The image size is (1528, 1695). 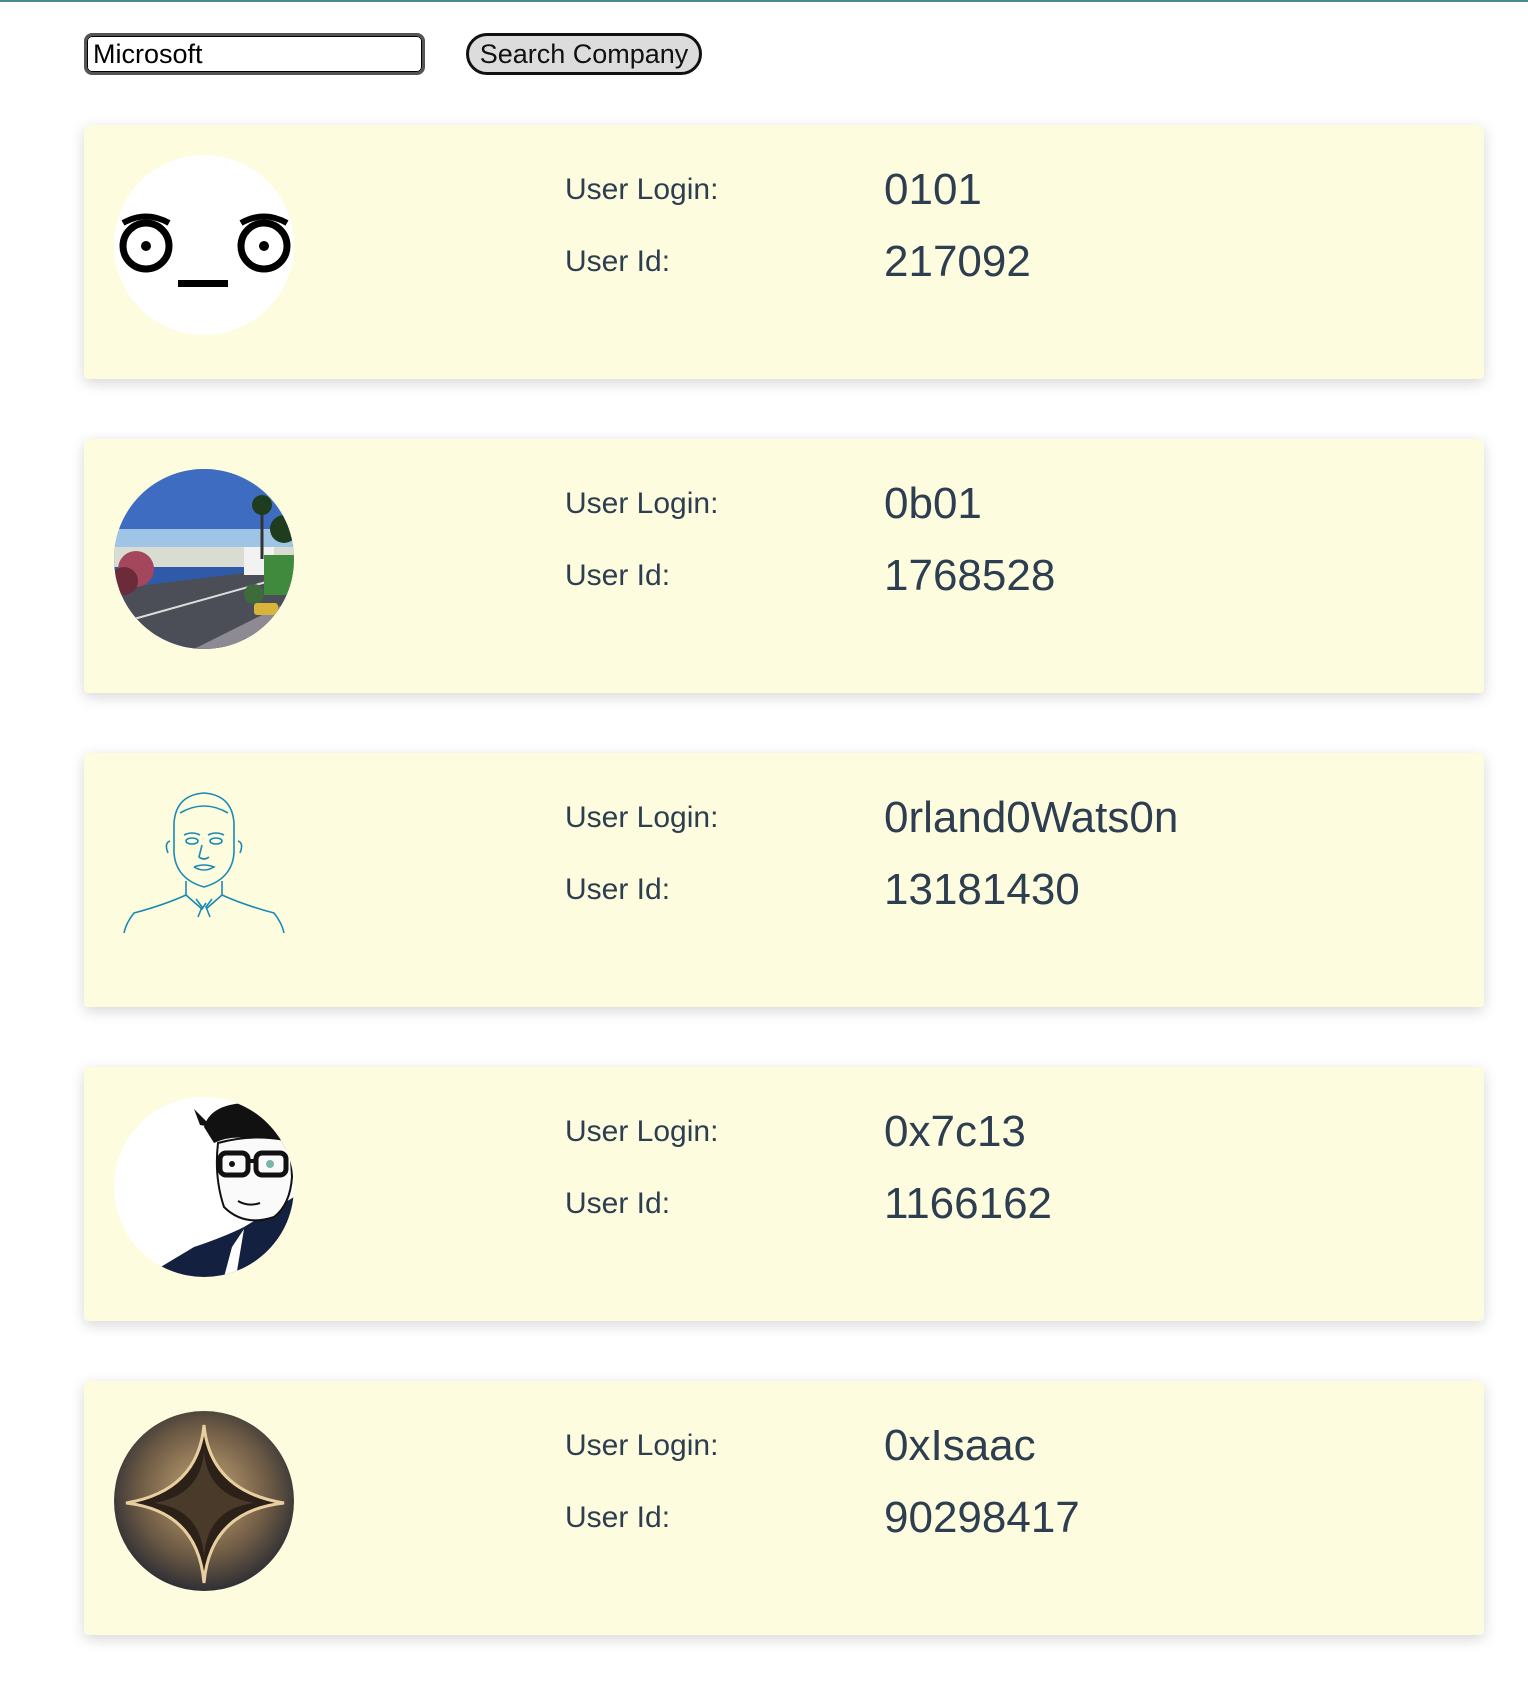 What do you see at coordinates (204, 245) in the screenshot?
I see `disapproval-face-avatar` at bounding box center [204, 245].